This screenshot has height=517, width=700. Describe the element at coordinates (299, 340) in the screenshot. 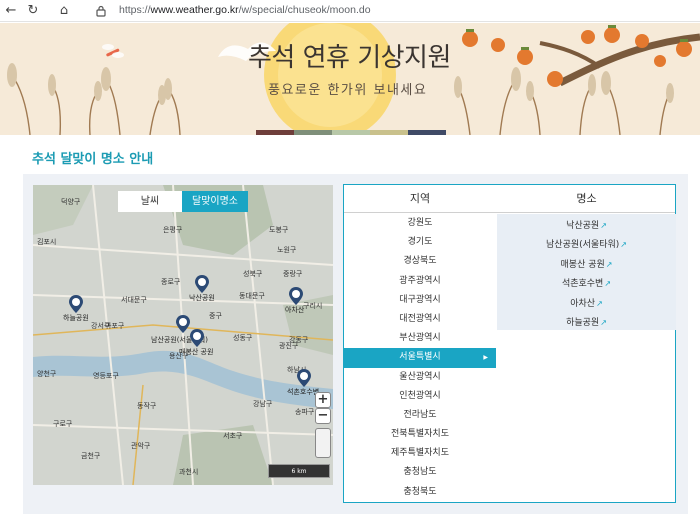

I see `map-label-gangdong: 강동구` at that location.